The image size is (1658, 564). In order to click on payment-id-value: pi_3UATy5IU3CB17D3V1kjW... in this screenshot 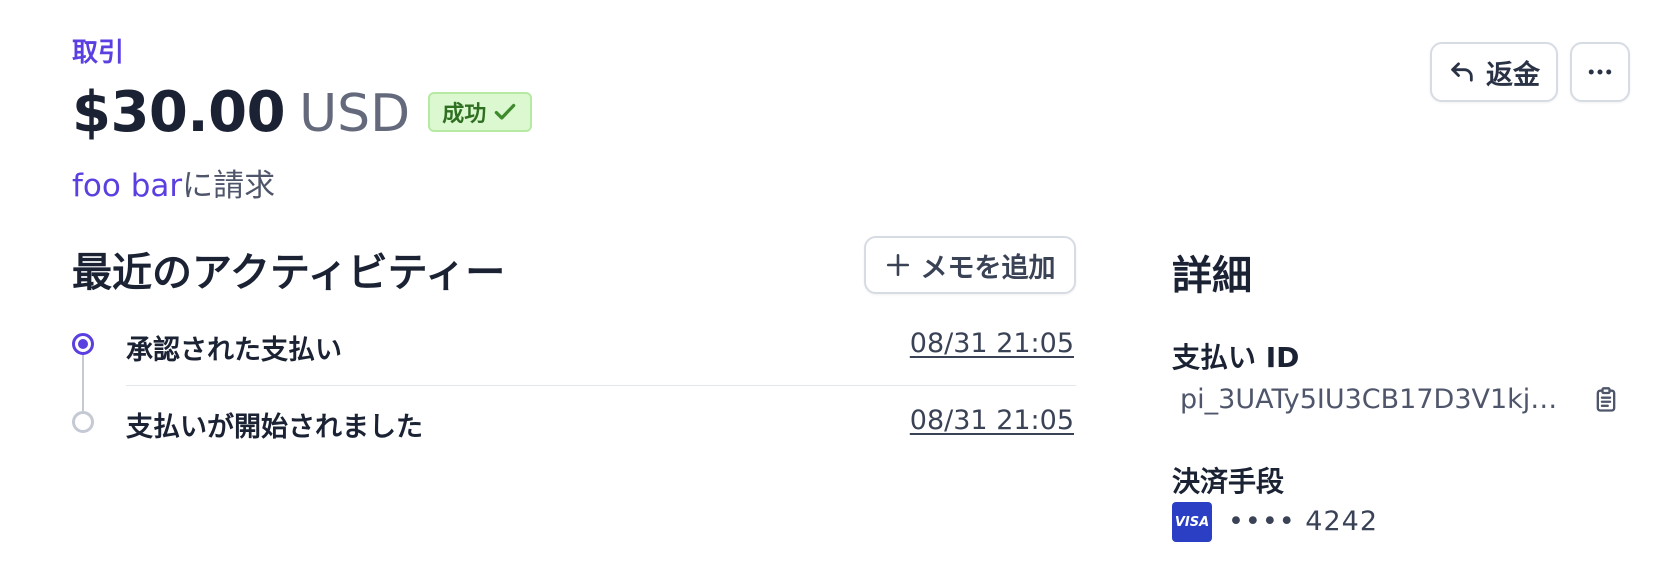, I will do `click(1375, 399)`.